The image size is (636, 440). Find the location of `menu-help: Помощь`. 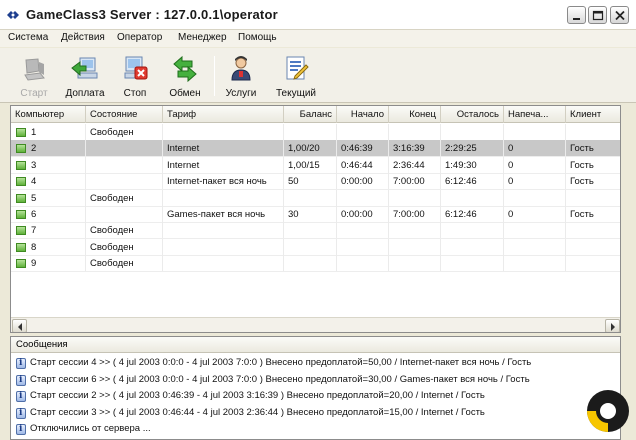

menu-help: Помощь is located at coordinates (257, 37).